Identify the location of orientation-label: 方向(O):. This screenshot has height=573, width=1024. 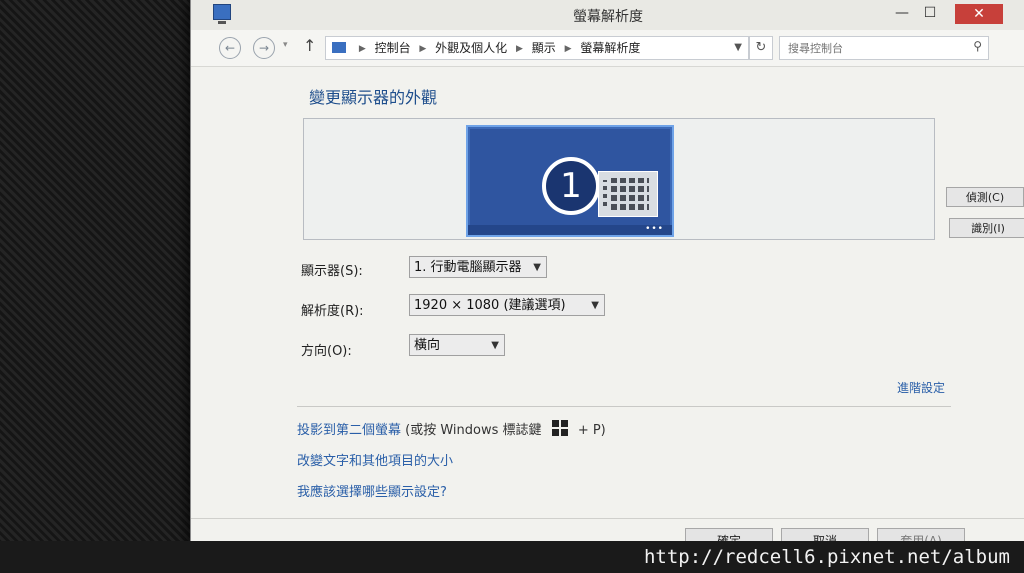
(326, 351).